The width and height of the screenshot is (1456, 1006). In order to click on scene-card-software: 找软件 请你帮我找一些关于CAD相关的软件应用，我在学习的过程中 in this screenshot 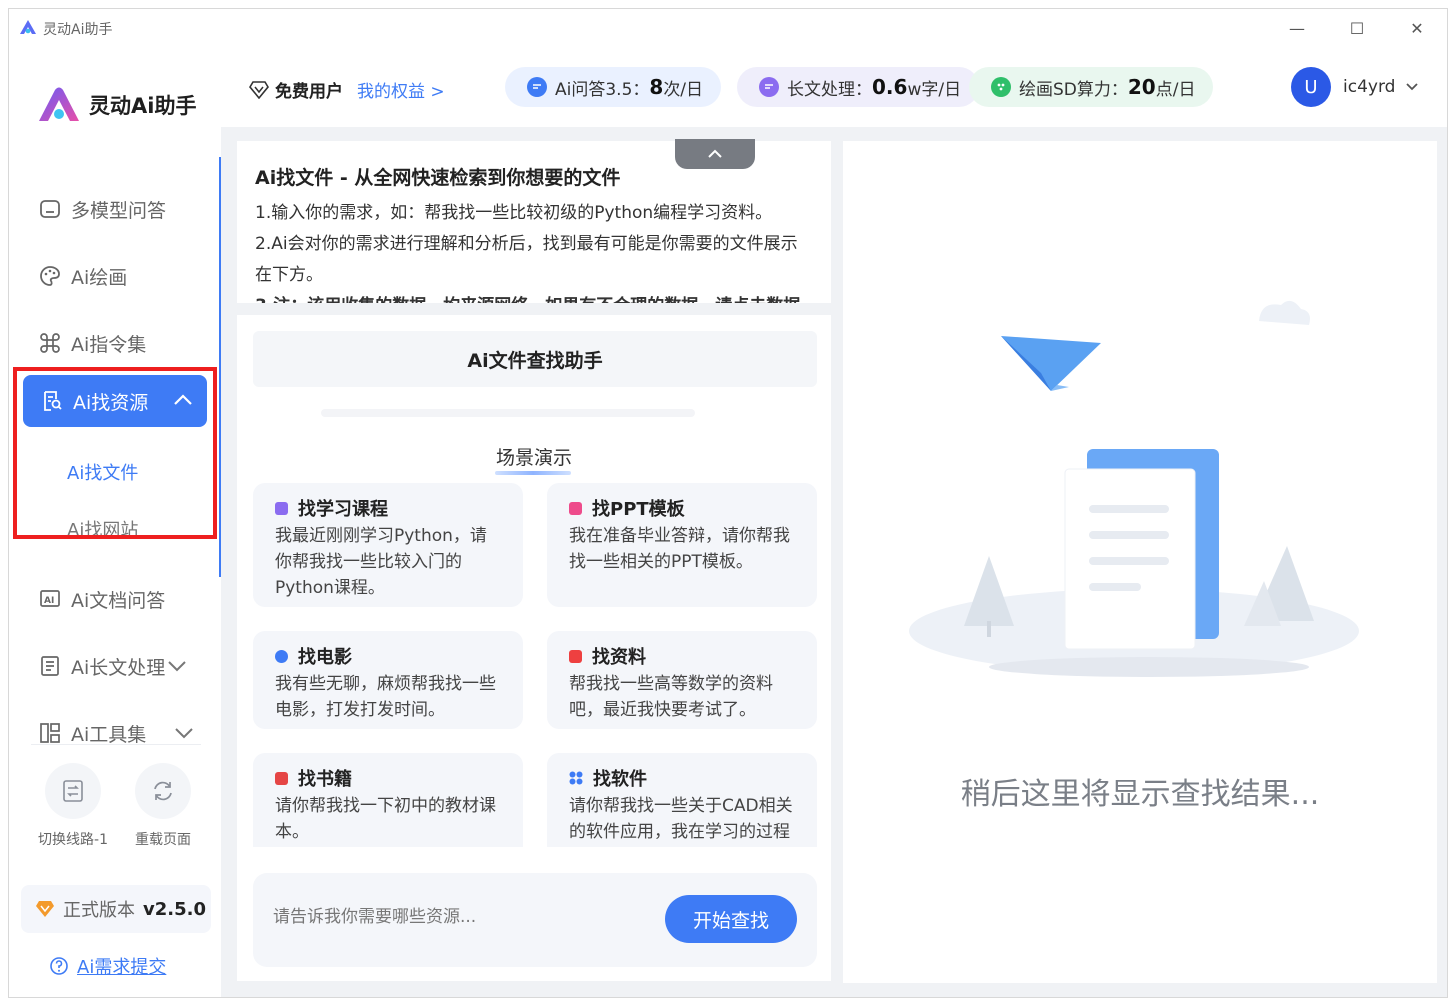, I will do `click(682, 800)`.